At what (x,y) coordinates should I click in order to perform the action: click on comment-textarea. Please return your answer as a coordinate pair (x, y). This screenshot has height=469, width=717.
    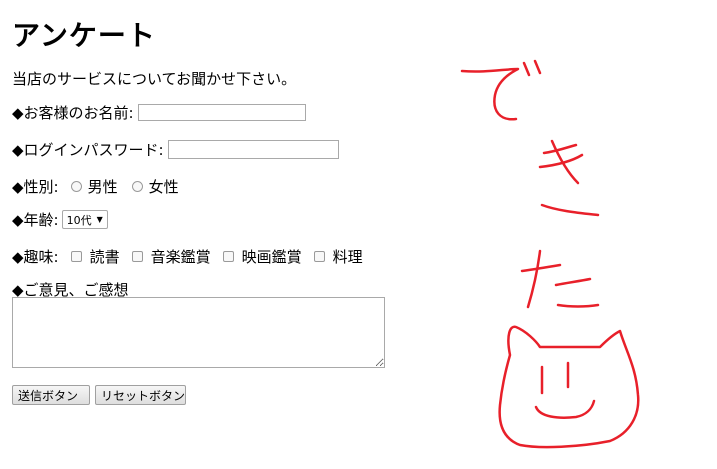
    Looking at the image, I should click on (198, 332).